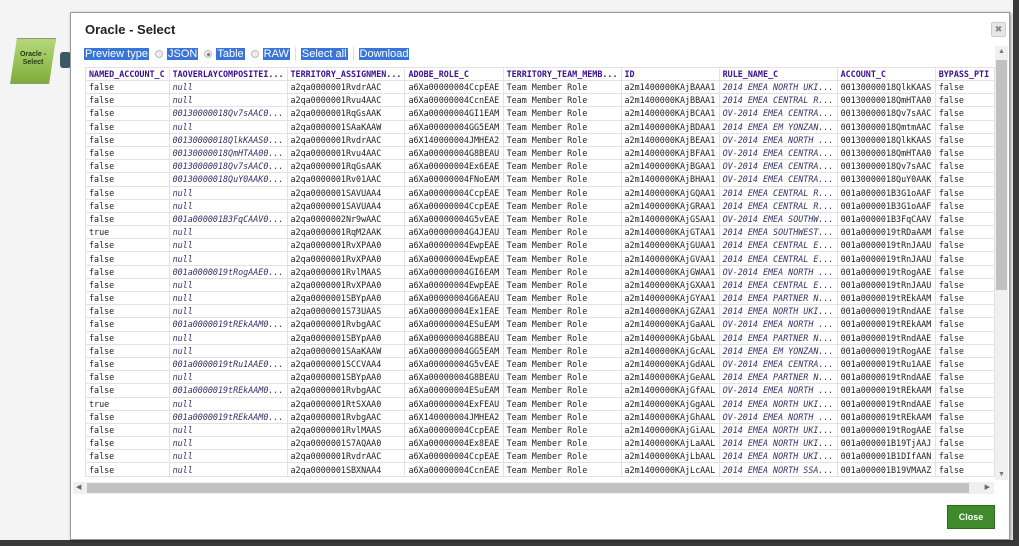  Describe the element at coordinates (158, 54) in the screenshot. I see `radio-json` at that location.